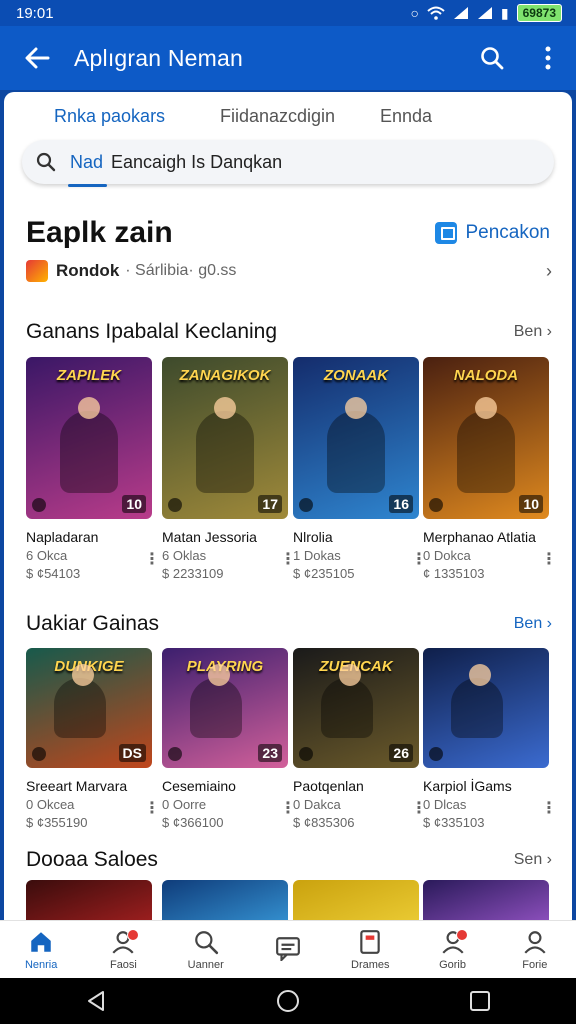  Describe the element at coordinates (507, 232) in the screenshot. I see `pencakon-label: Pencakon` at that location.